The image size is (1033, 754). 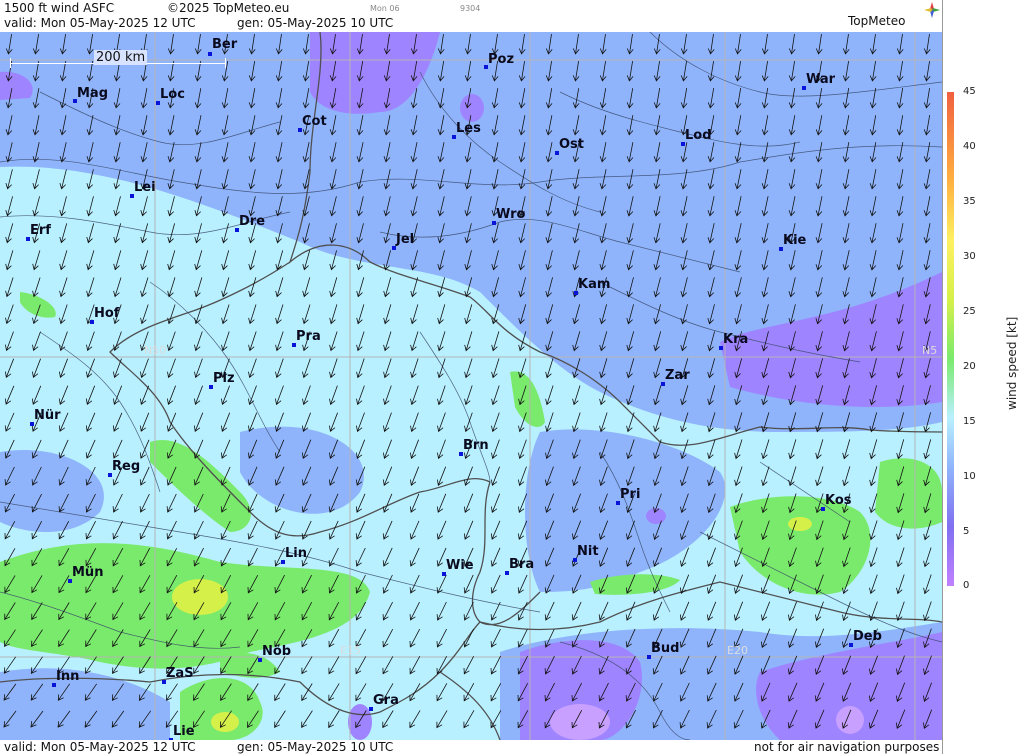 I want to click on city-label: War, so click(x=819, y=81).